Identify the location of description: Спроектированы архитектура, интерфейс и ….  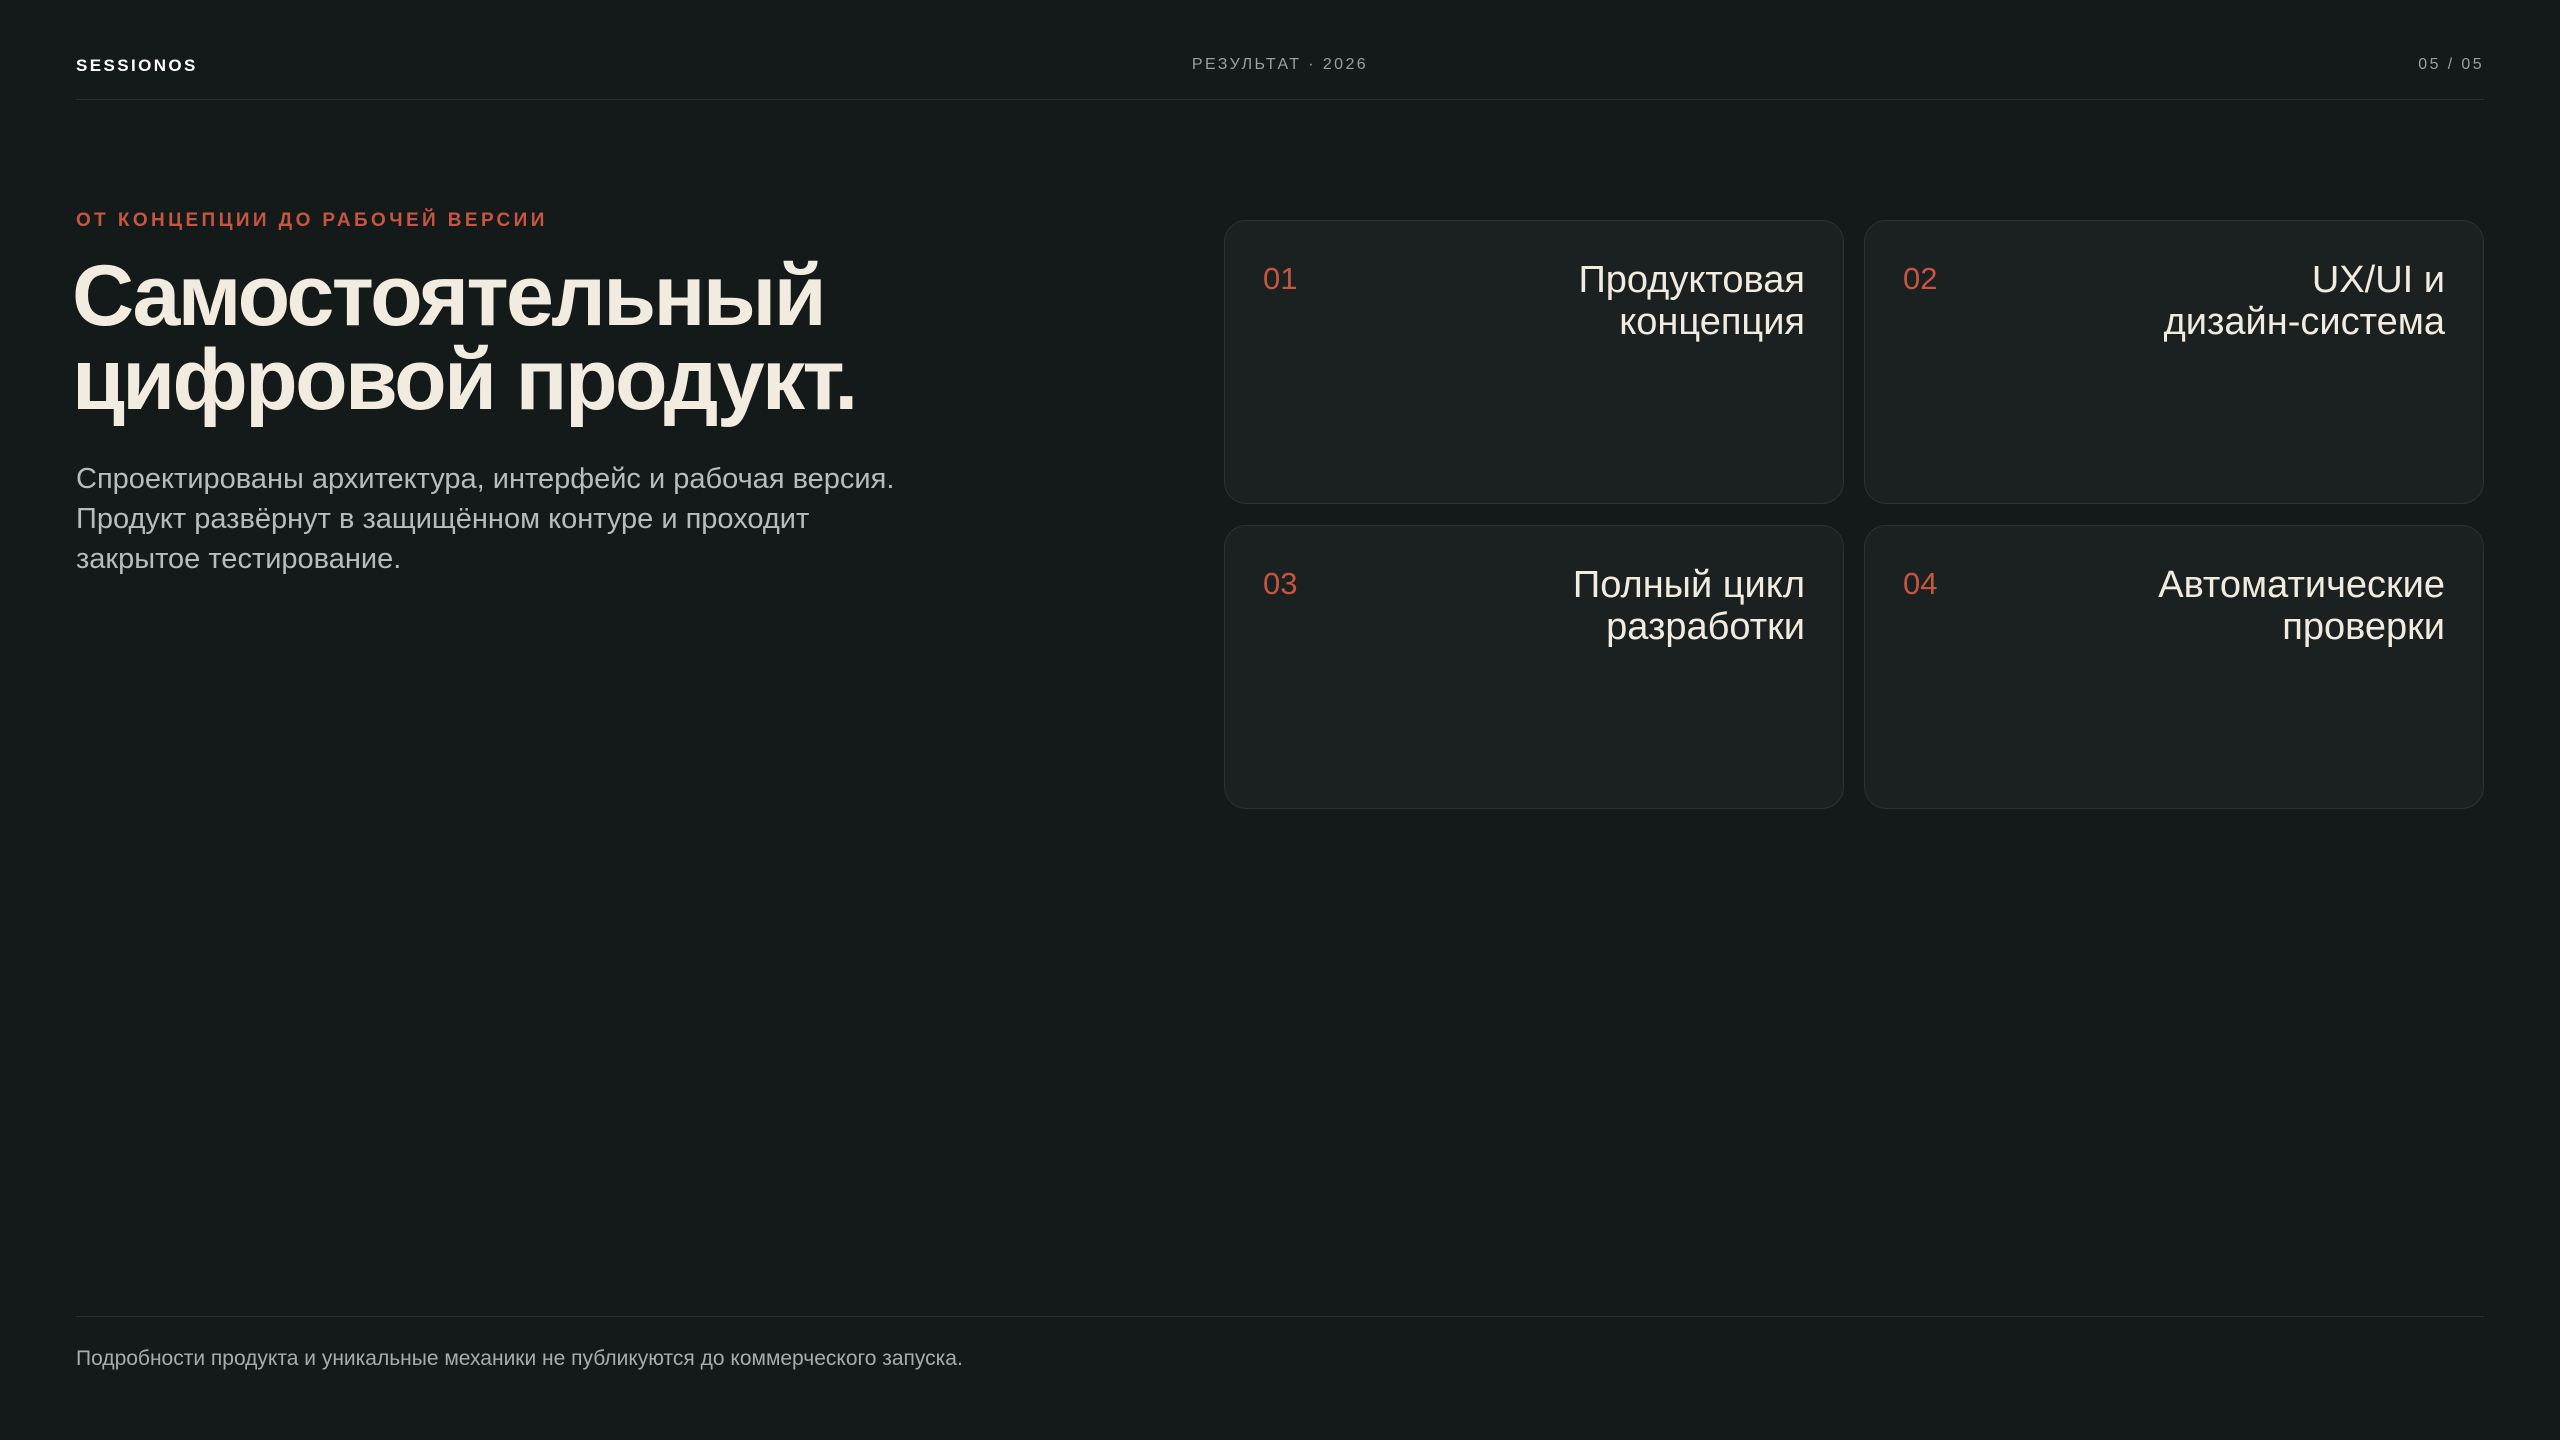
(536, 519).